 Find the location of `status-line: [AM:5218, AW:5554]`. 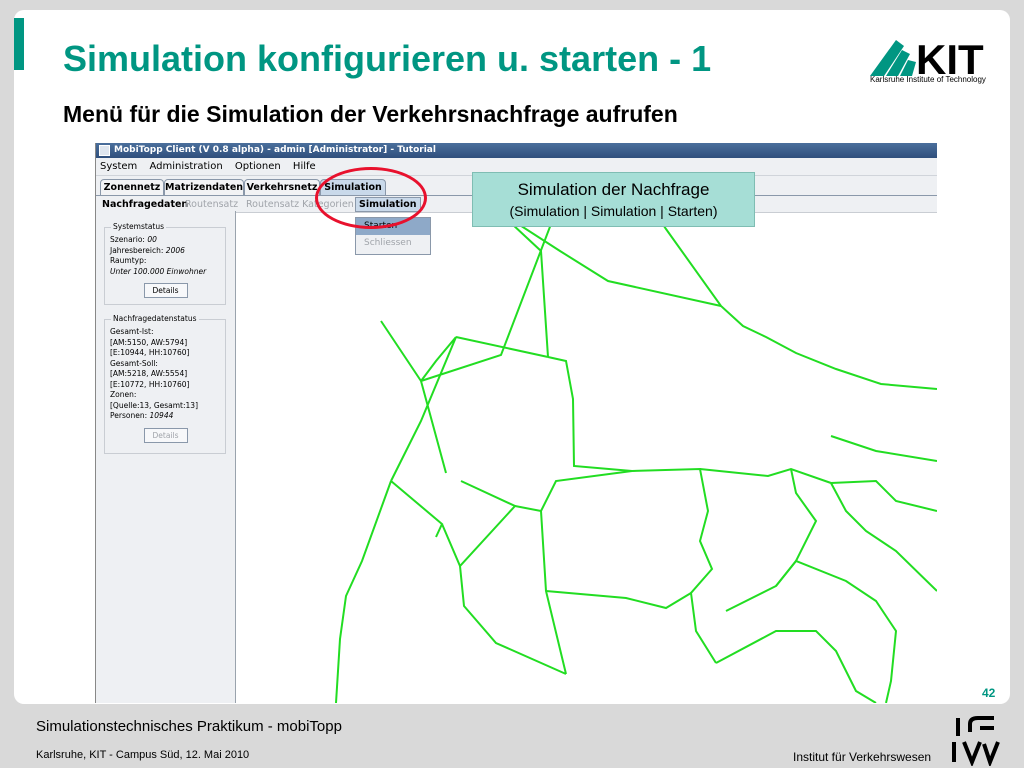

status-line: [AM:5218, AW:5554] is located at coordinates (149, 373).